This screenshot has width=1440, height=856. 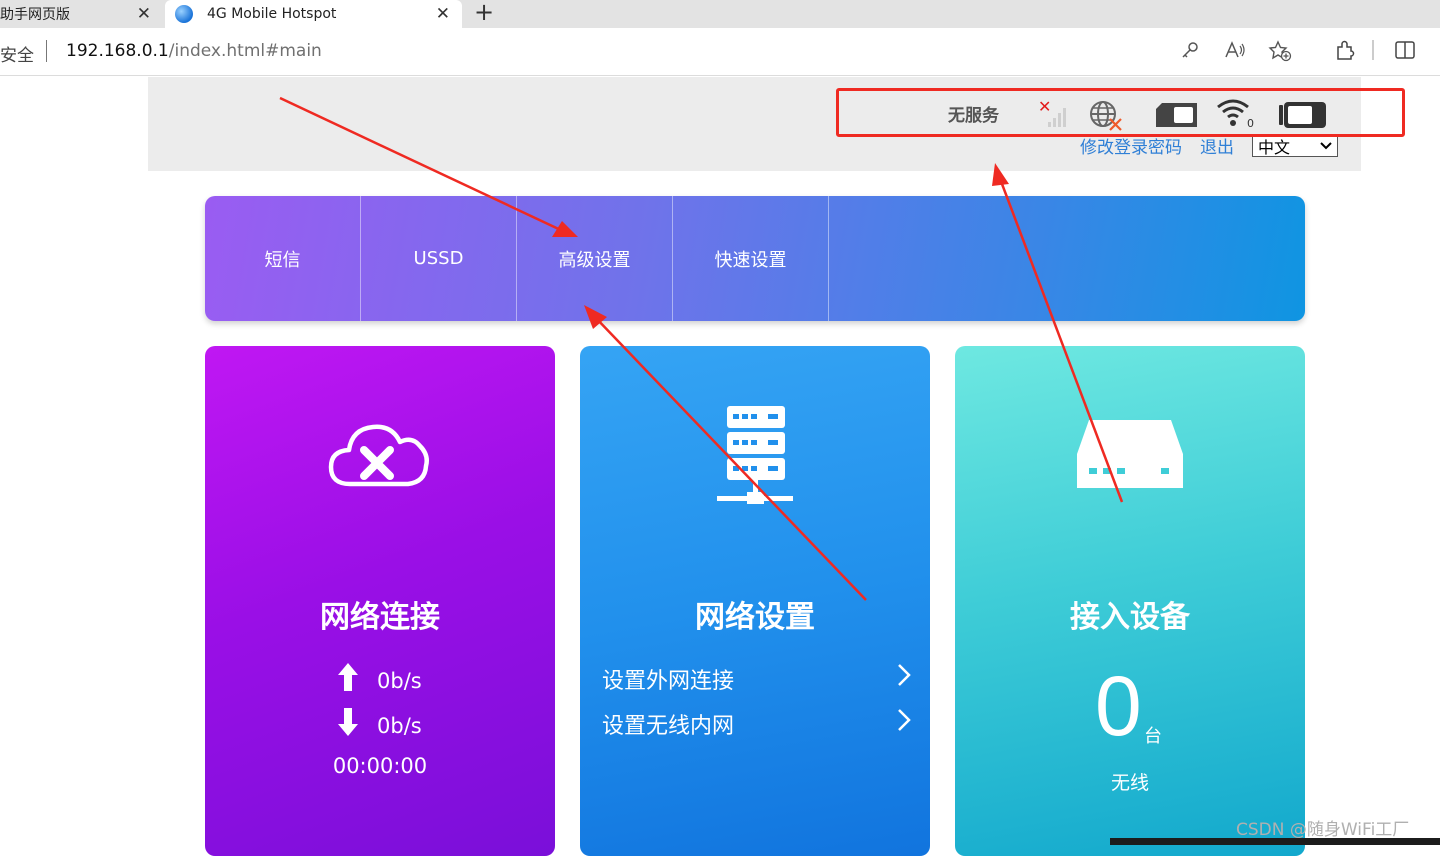 I want to click on main-nav-menu: 短信 USSD 高级设置 快速设置, so click(x=755, y=258).